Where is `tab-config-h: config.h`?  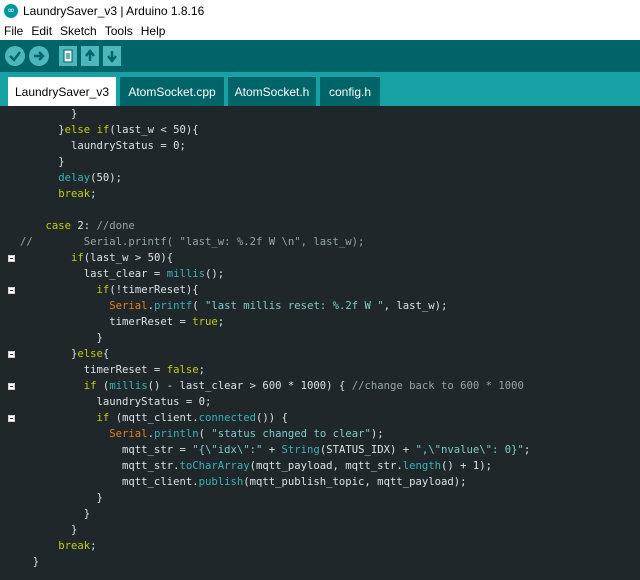
tab-config-h: config.h is located at coordinates (350, 91).